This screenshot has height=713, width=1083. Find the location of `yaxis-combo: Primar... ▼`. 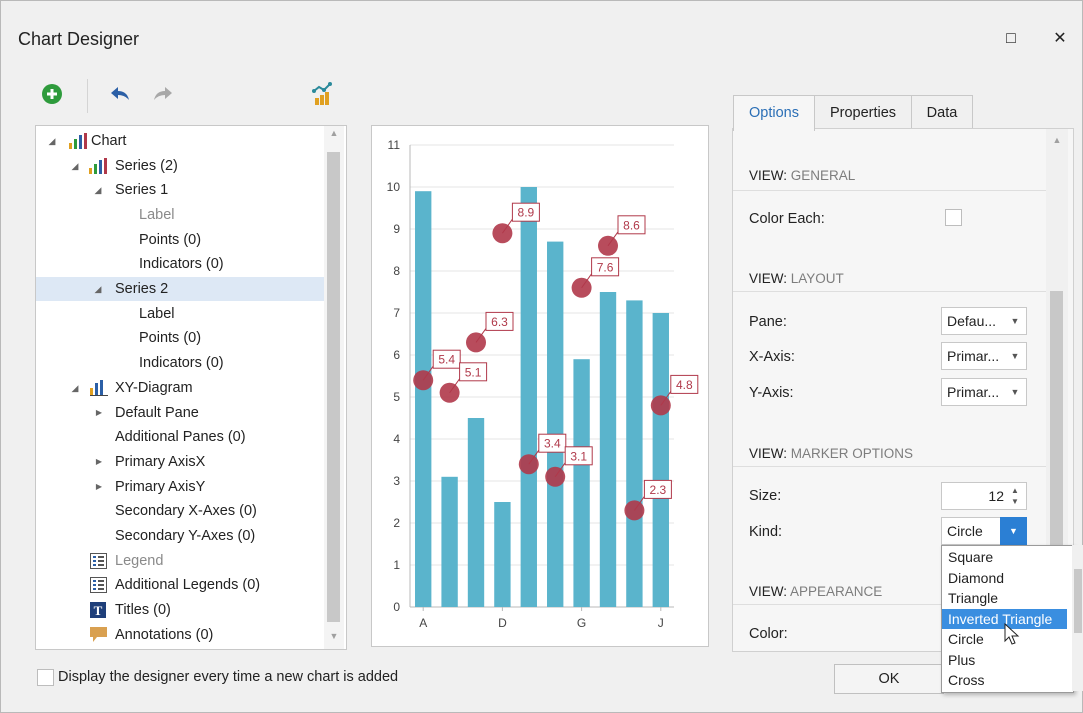

yaxis-combo: Primar... ▼ is located at coordinates (984, 392).